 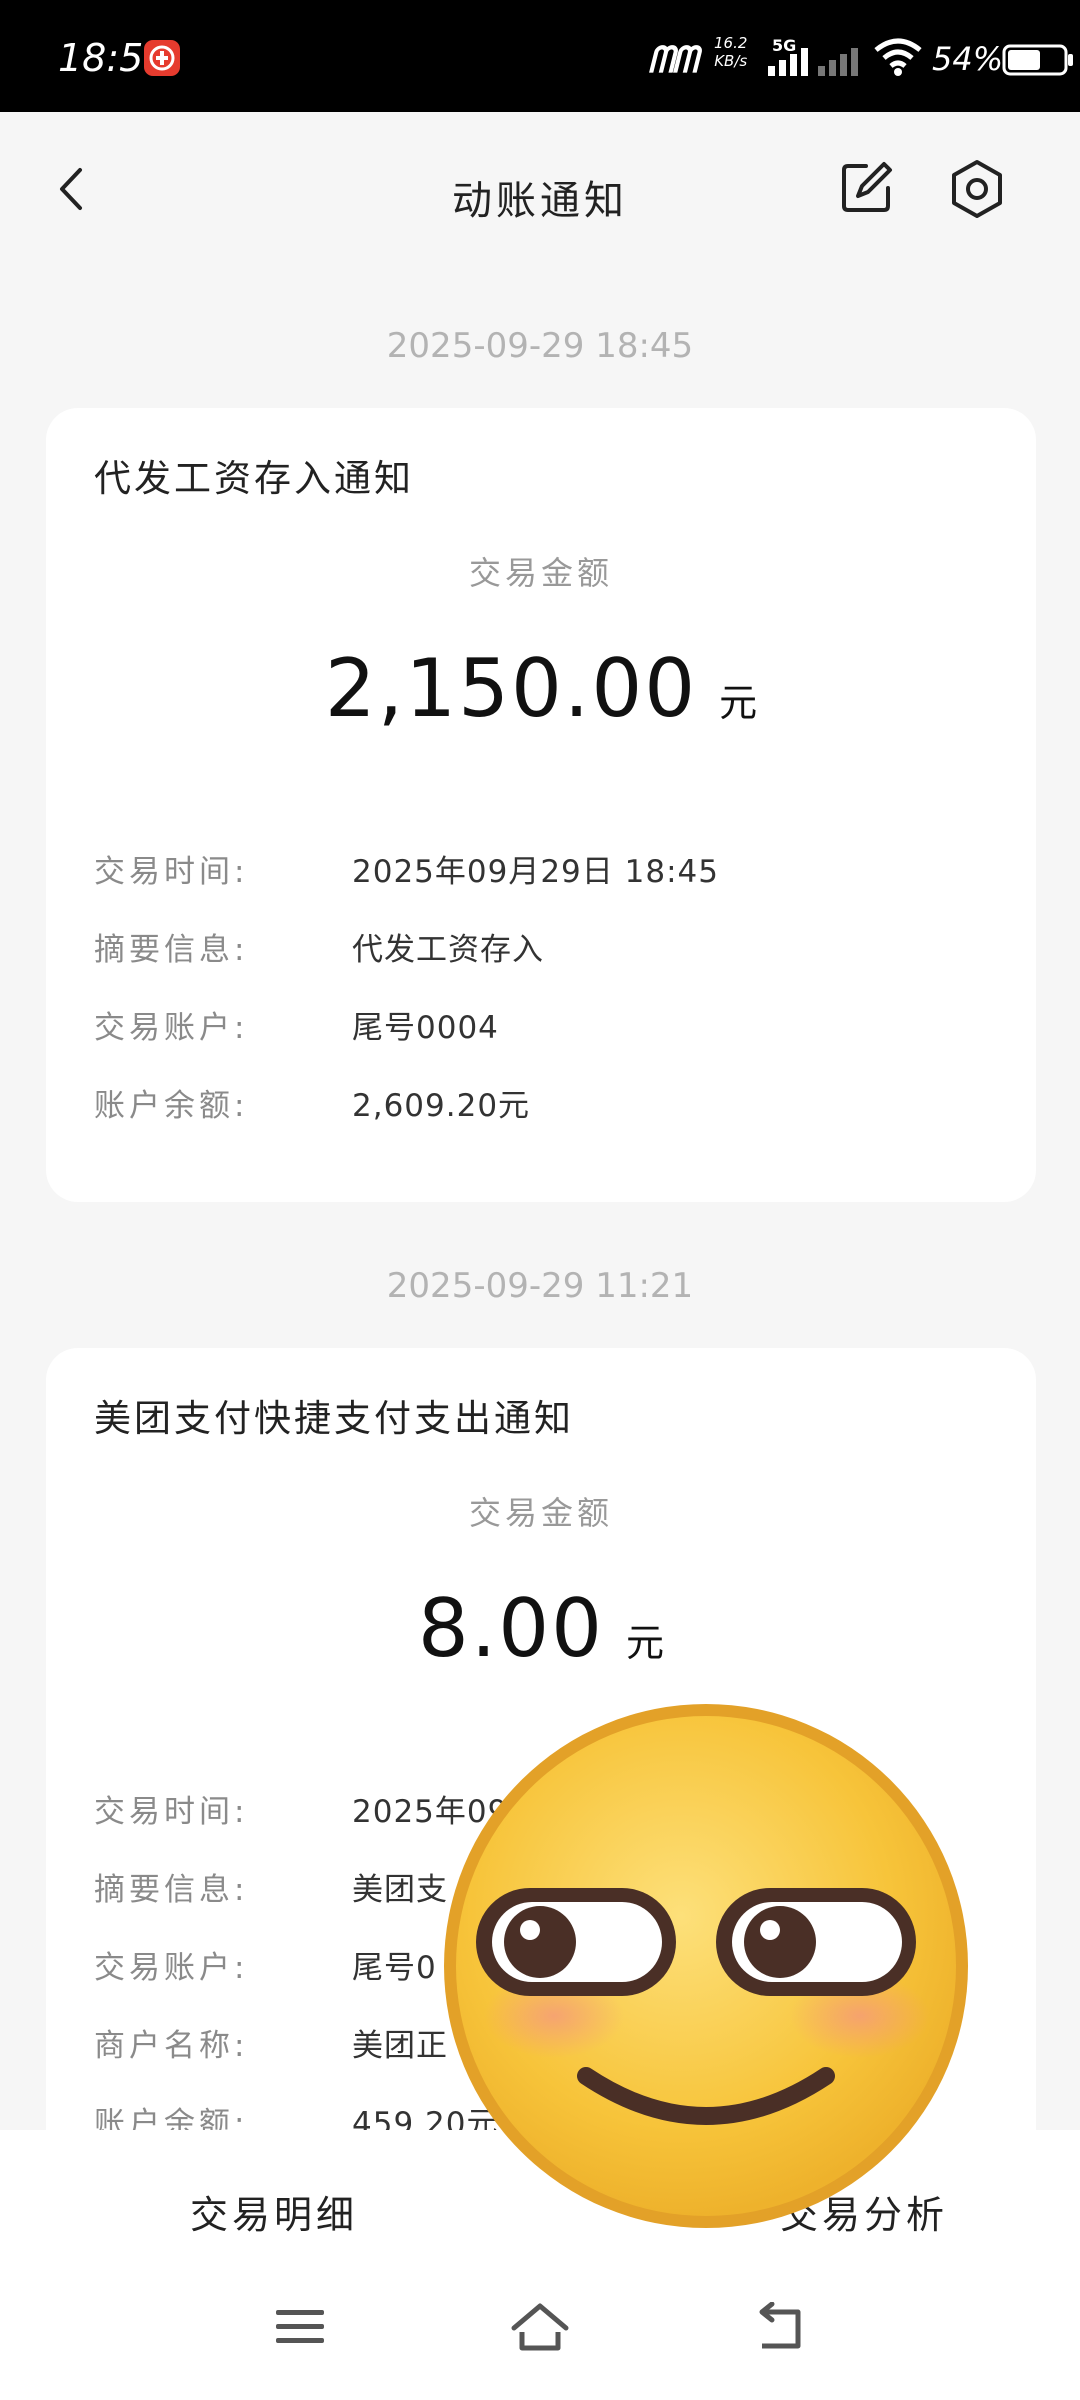 What do you see at coordinates (731, 61) in the screenshot?
I see `network-speed-unit: KB/s` at bounding box center [731, 61].